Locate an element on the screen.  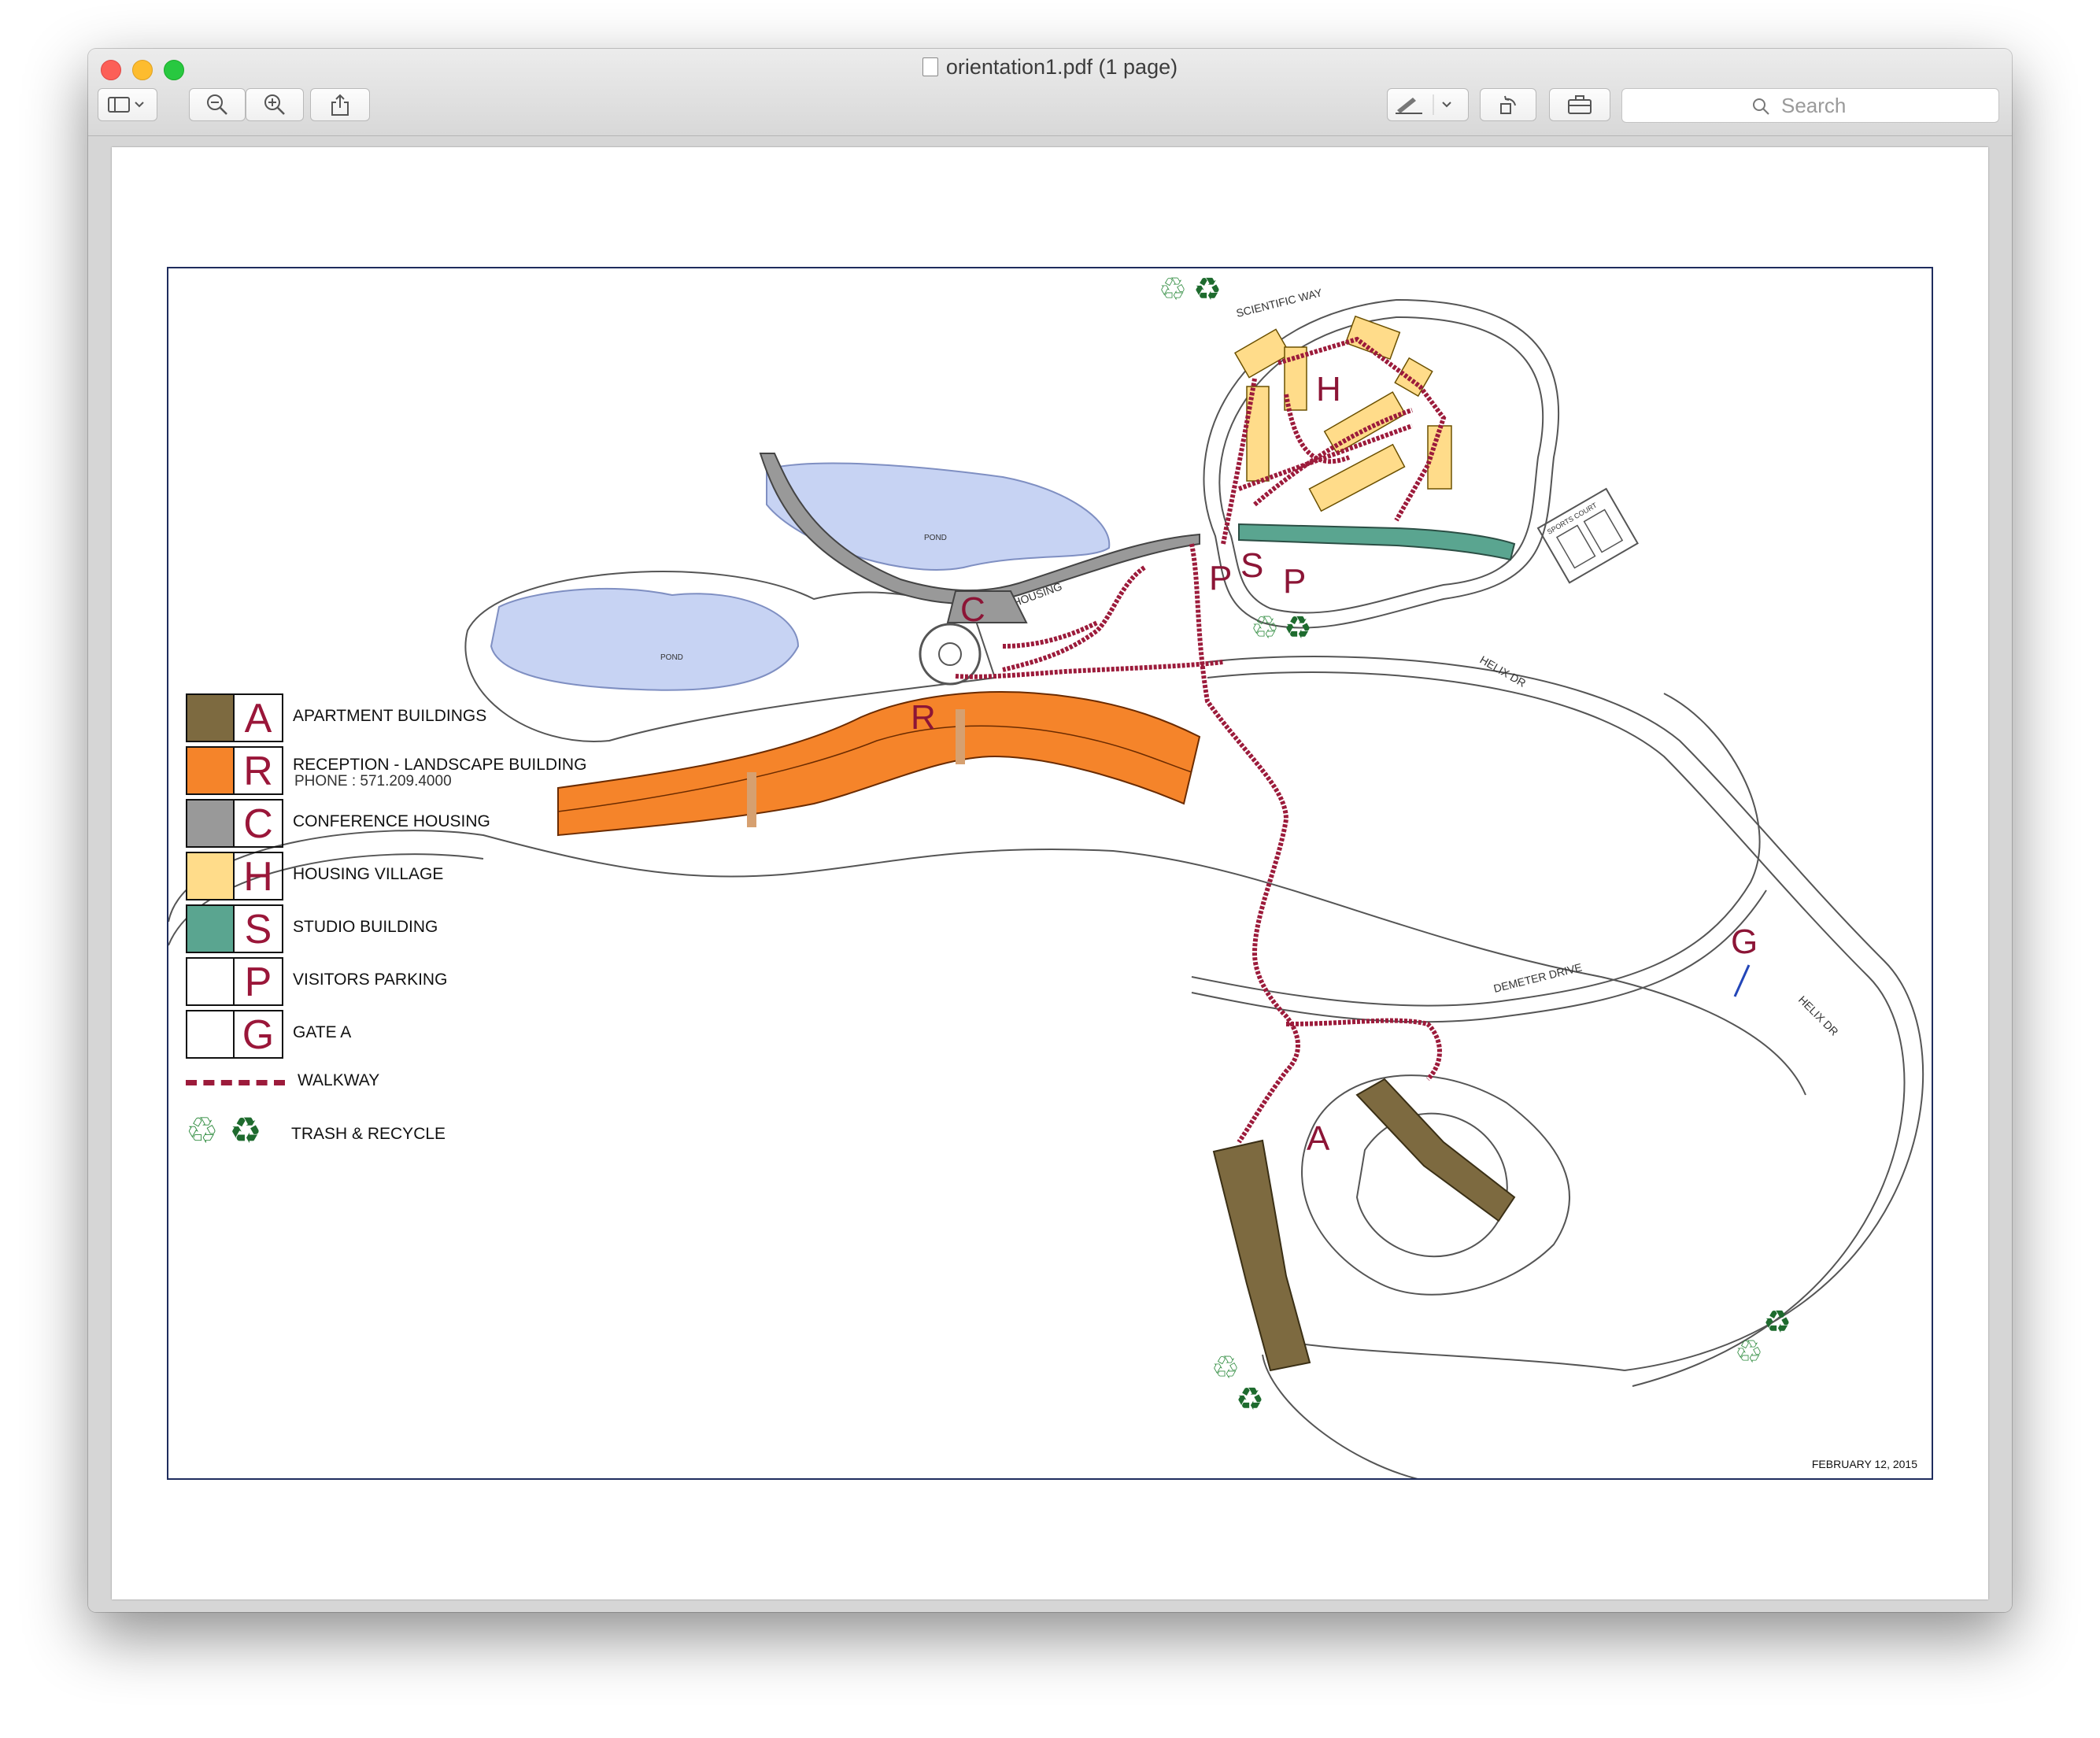
label-a: A is located at coordinates (1318, 1138).